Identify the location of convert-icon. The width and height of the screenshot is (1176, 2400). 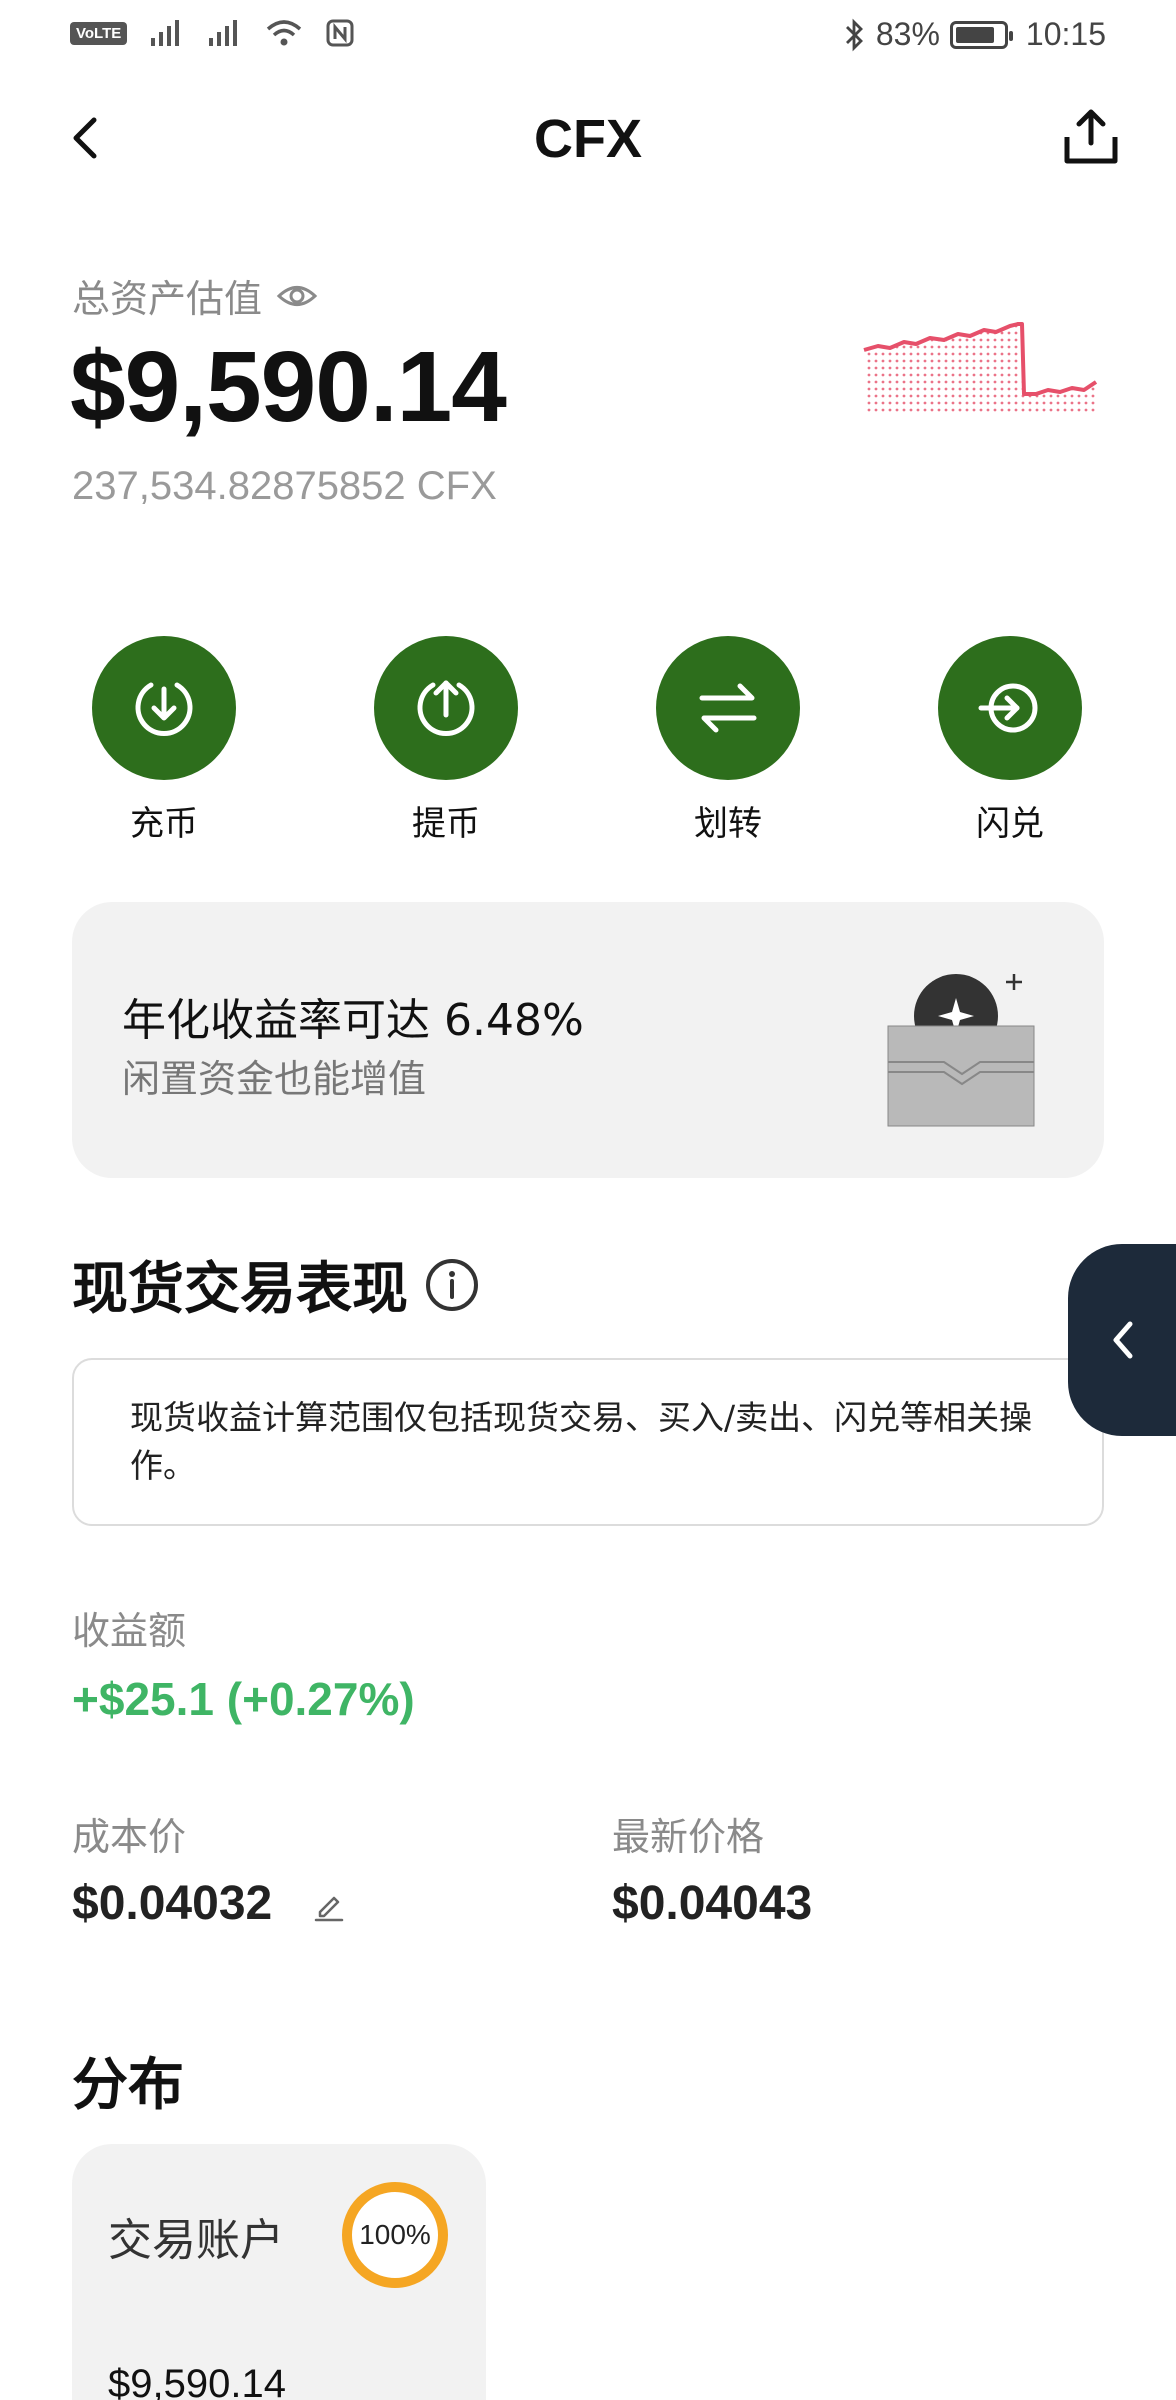
(1010, 708).